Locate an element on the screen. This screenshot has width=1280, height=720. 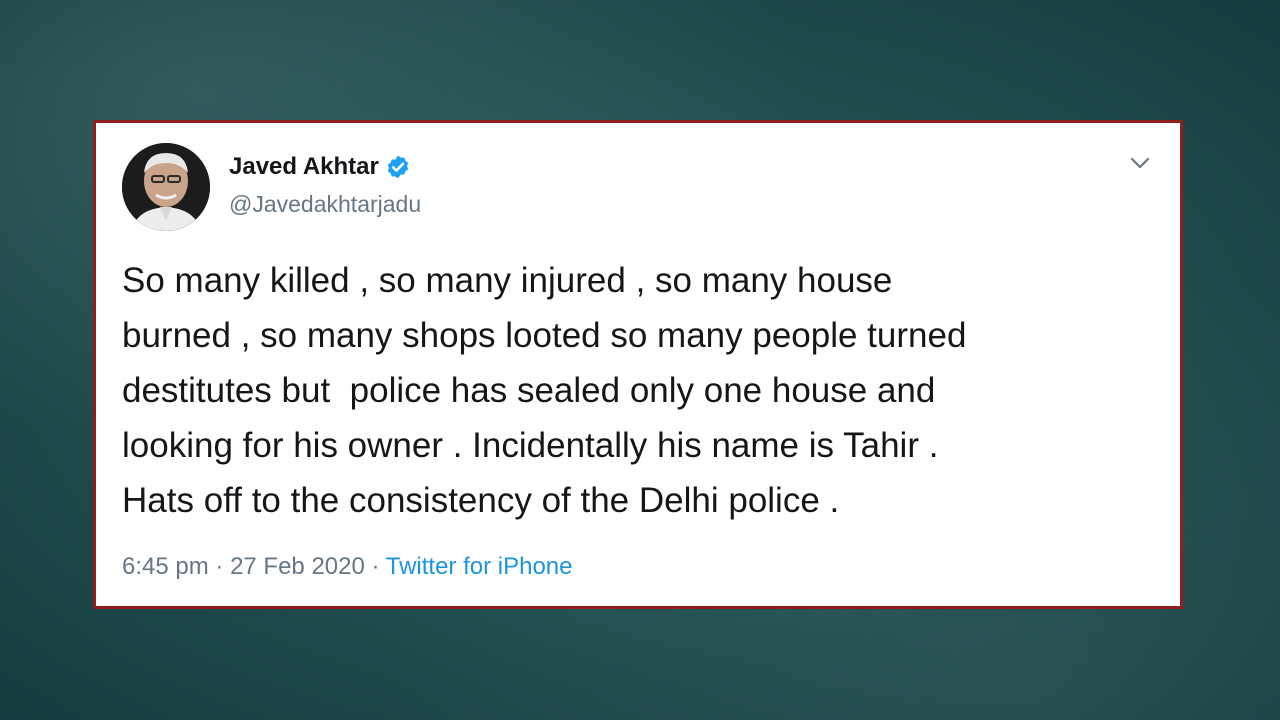
more-options-button is located at coordinates (1140, 163).